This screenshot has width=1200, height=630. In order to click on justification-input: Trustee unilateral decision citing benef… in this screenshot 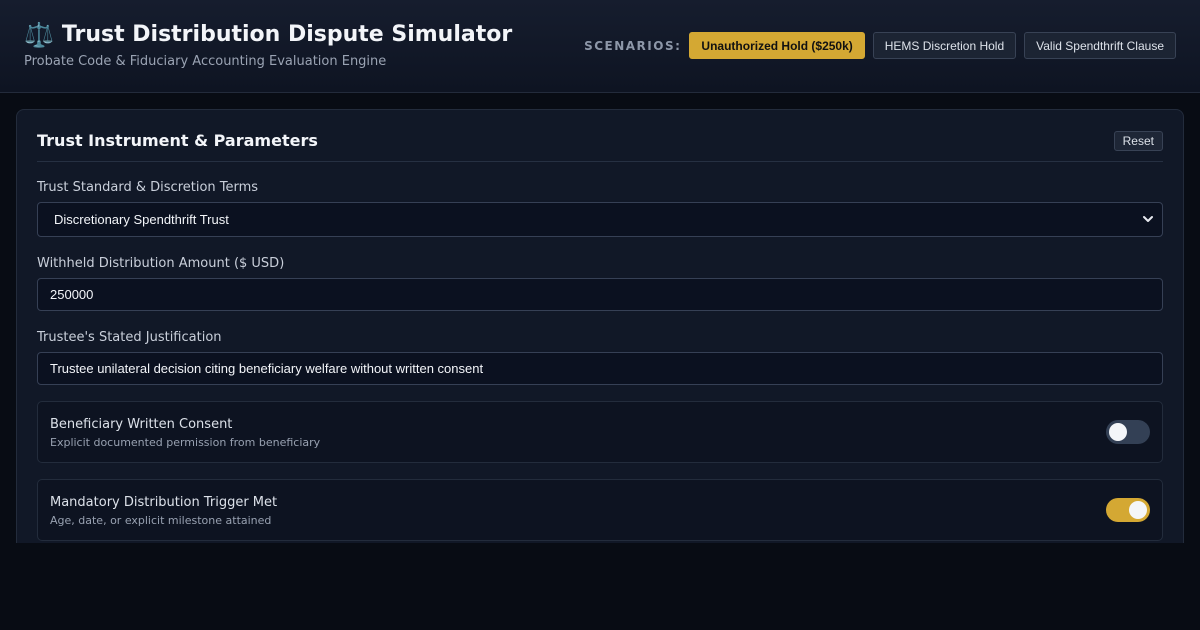, I will do `click(600, 368)`.